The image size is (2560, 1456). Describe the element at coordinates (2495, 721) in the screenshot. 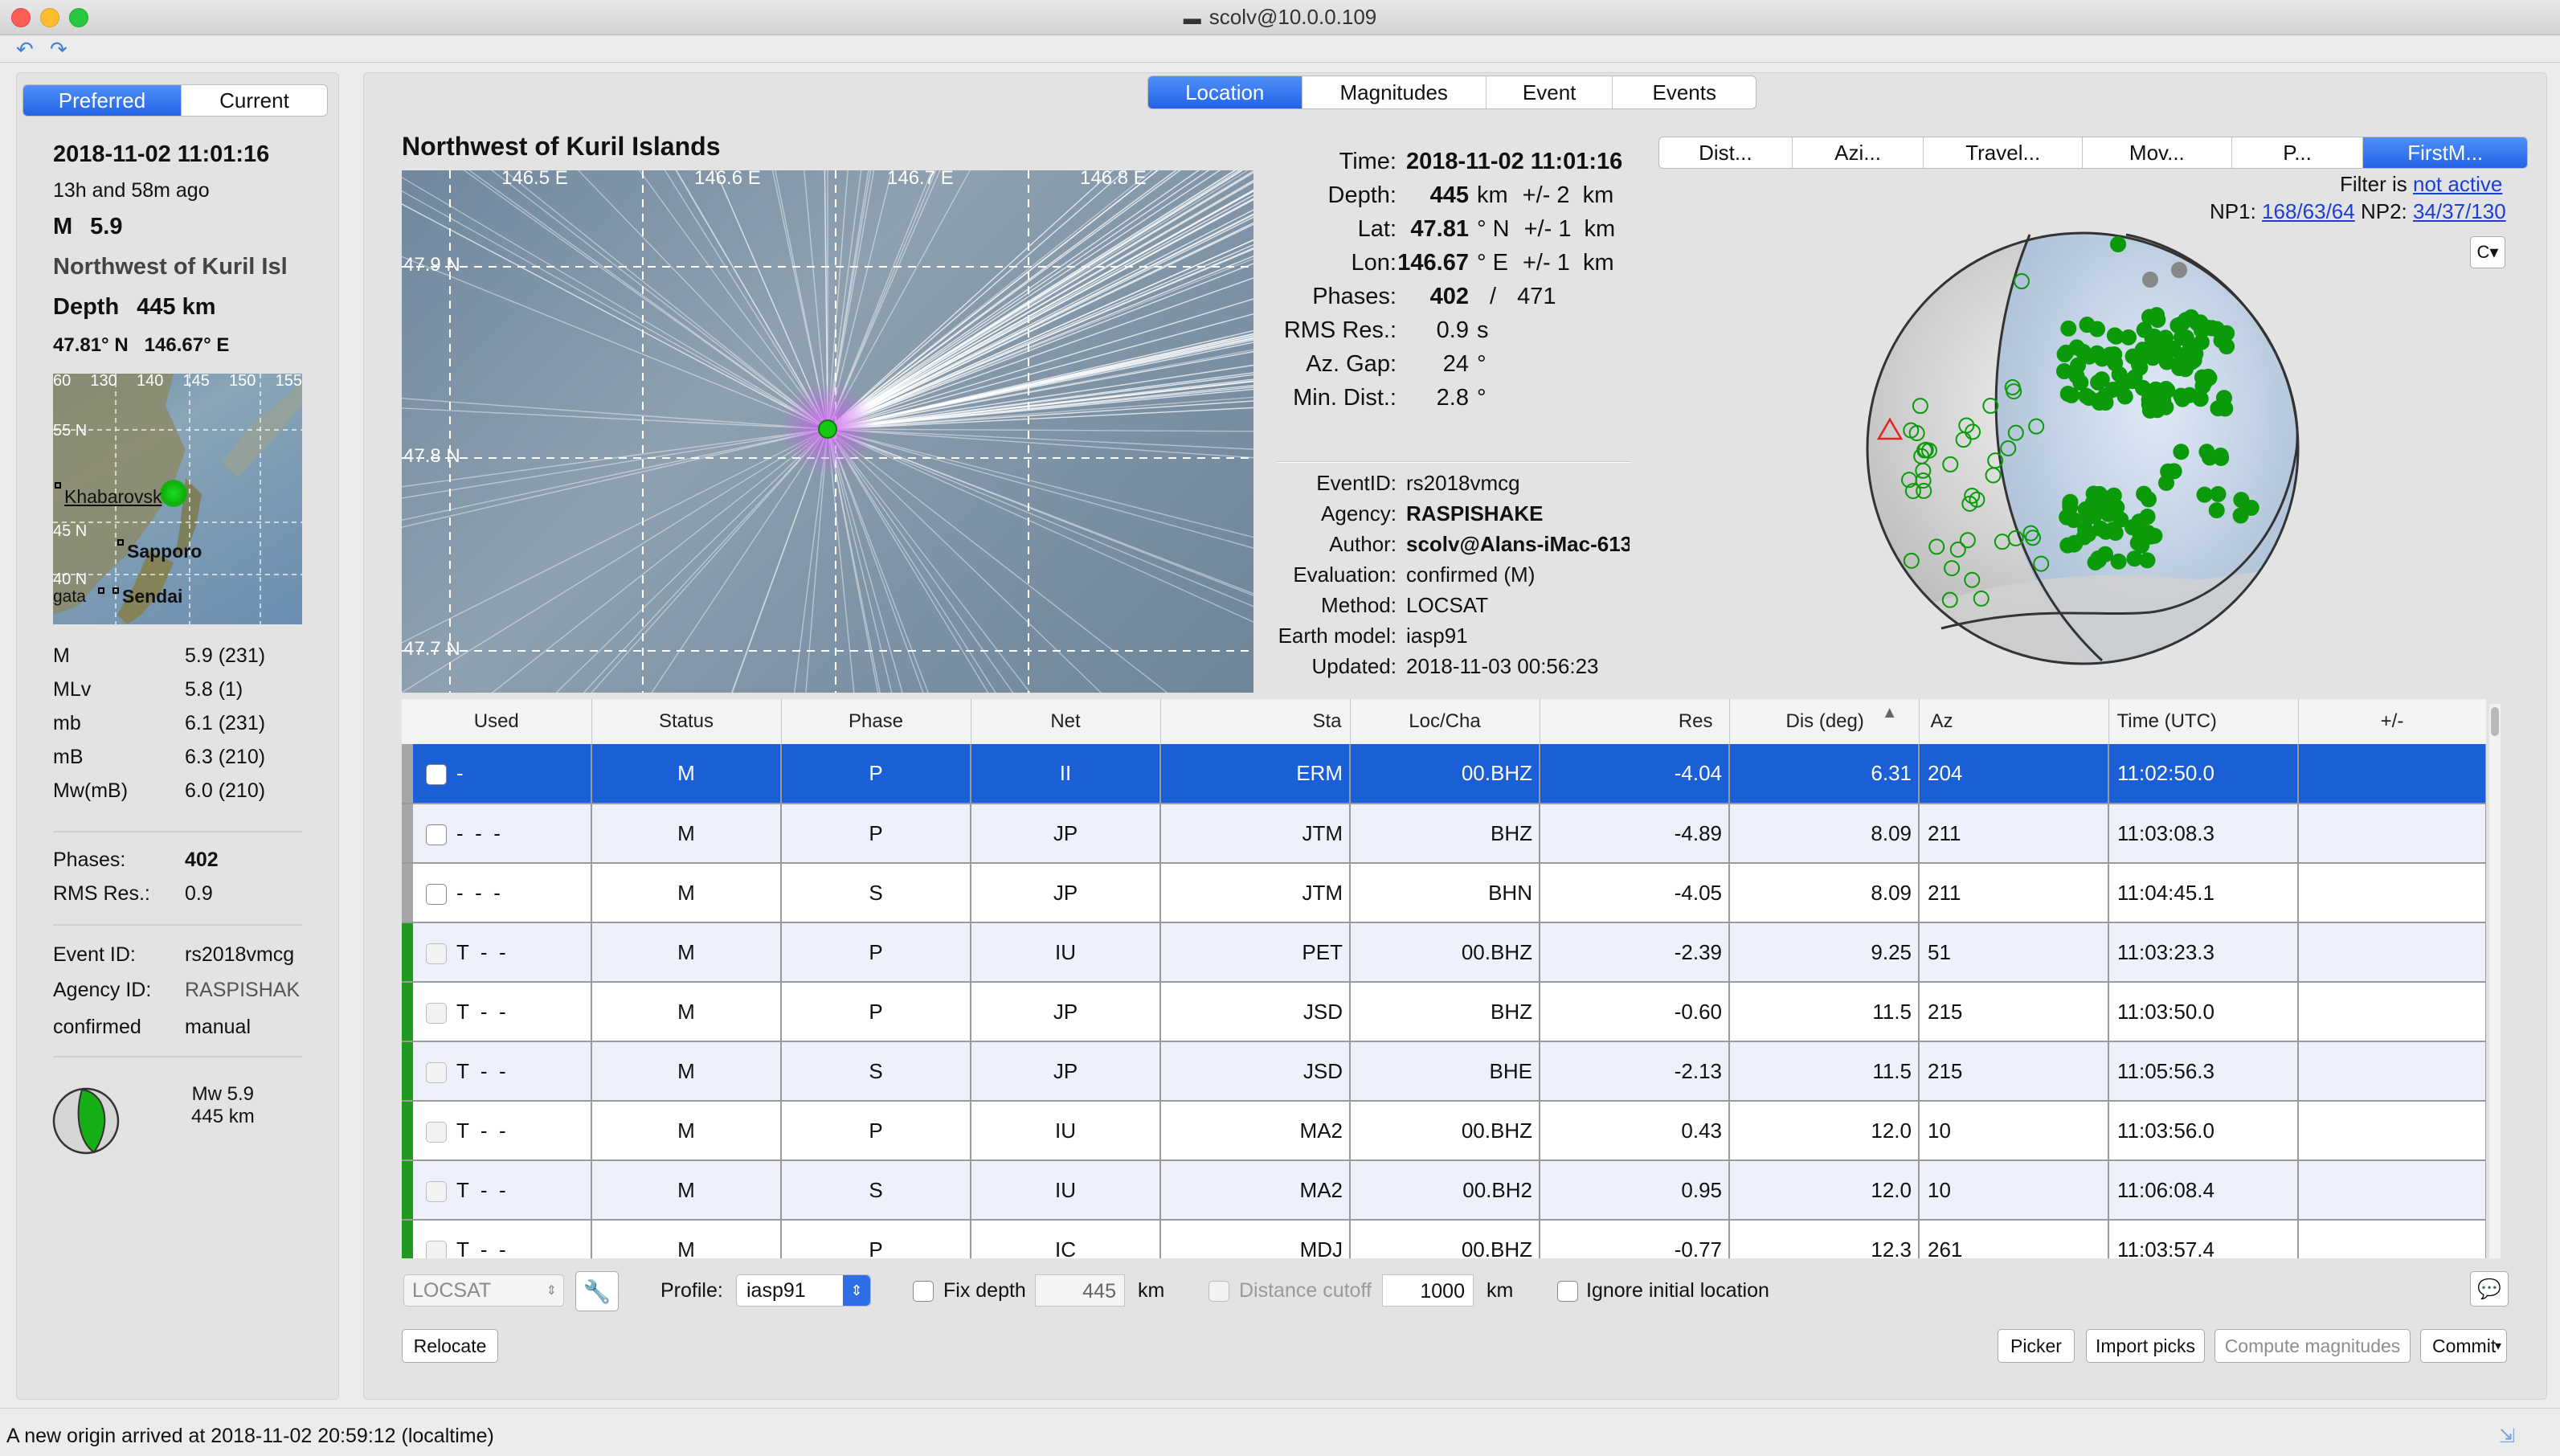

I see `scrollbar-thumb` at that location.